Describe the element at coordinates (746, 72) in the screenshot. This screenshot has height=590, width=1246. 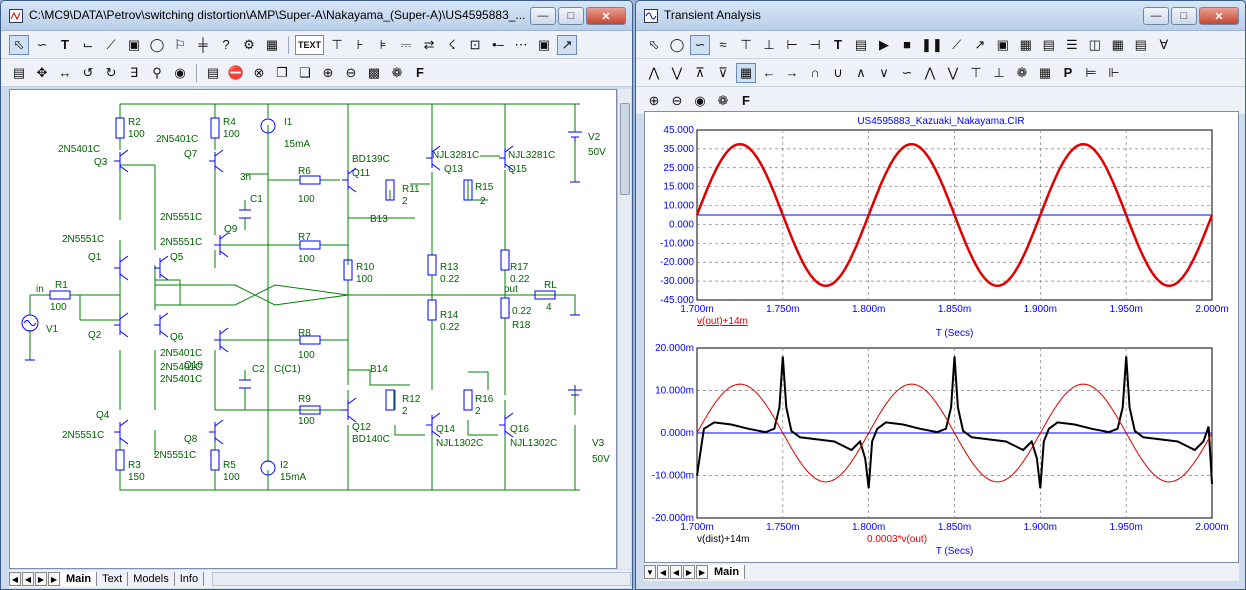
I see `chart-icon: ▦` at that location.